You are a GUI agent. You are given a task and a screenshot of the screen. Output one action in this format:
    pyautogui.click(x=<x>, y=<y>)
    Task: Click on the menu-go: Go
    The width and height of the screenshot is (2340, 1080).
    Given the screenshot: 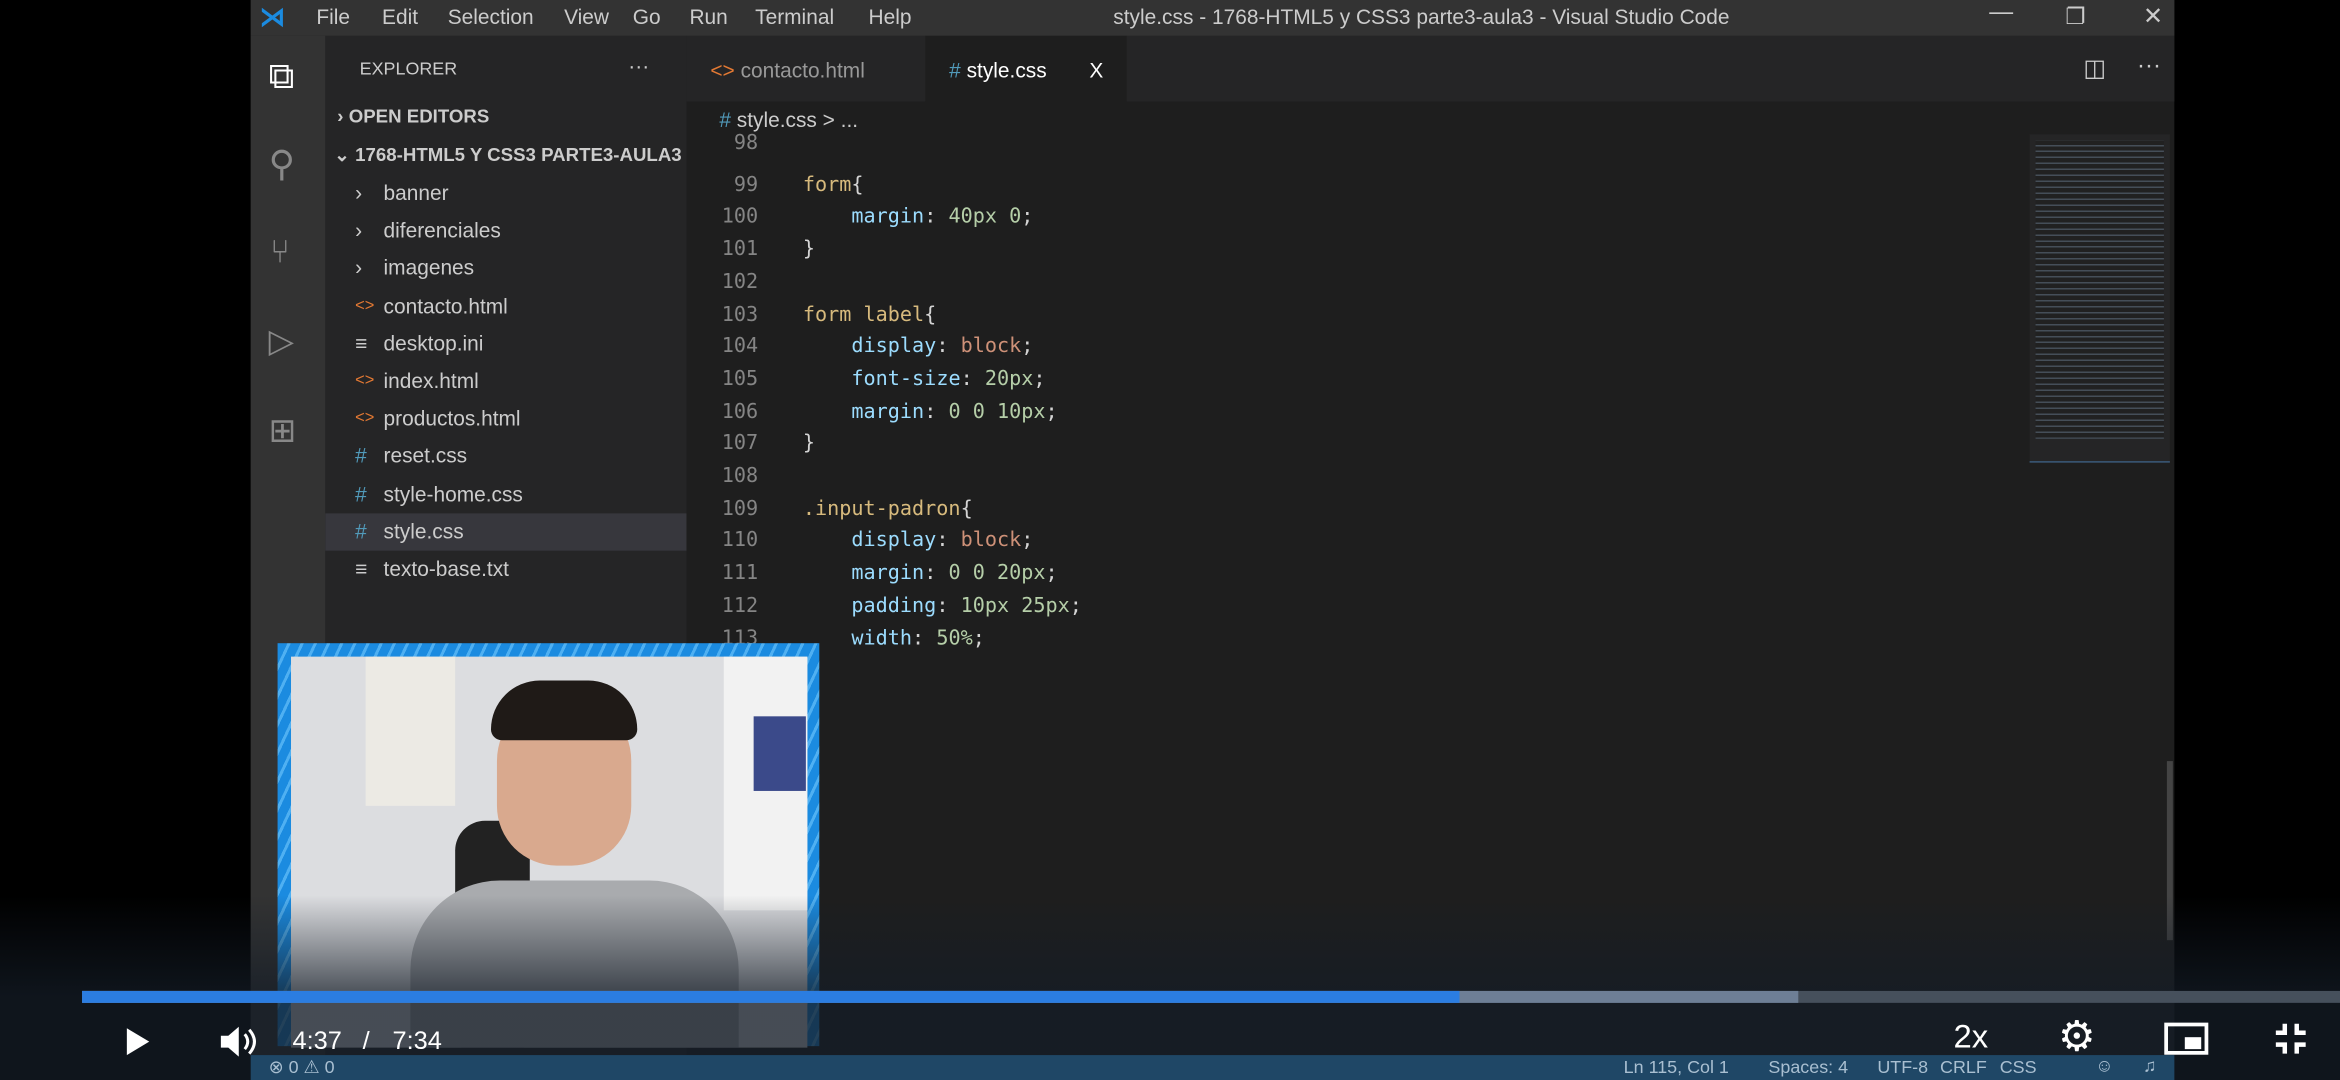 What is the action you would take?
    pyautogui.click(x=647, y=16)
    